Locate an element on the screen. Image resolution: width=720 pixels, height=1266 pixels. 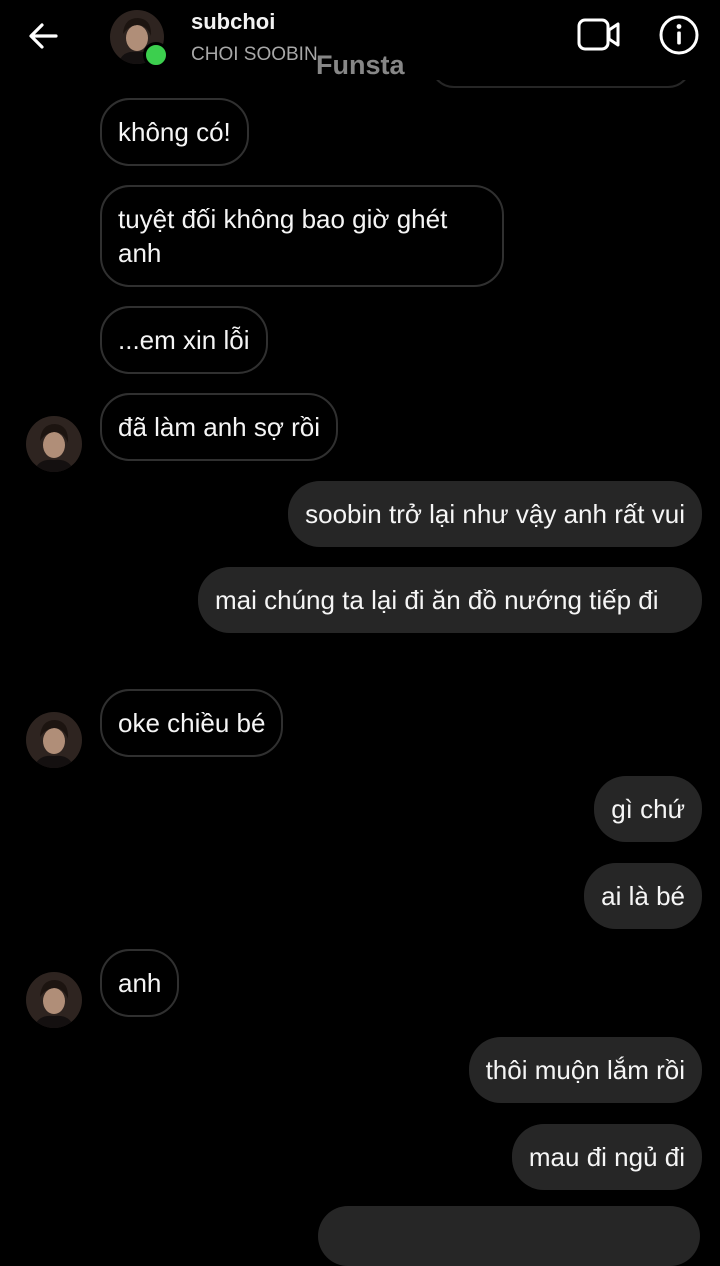
arrow-left-icon is located at coordinates (43, 36).